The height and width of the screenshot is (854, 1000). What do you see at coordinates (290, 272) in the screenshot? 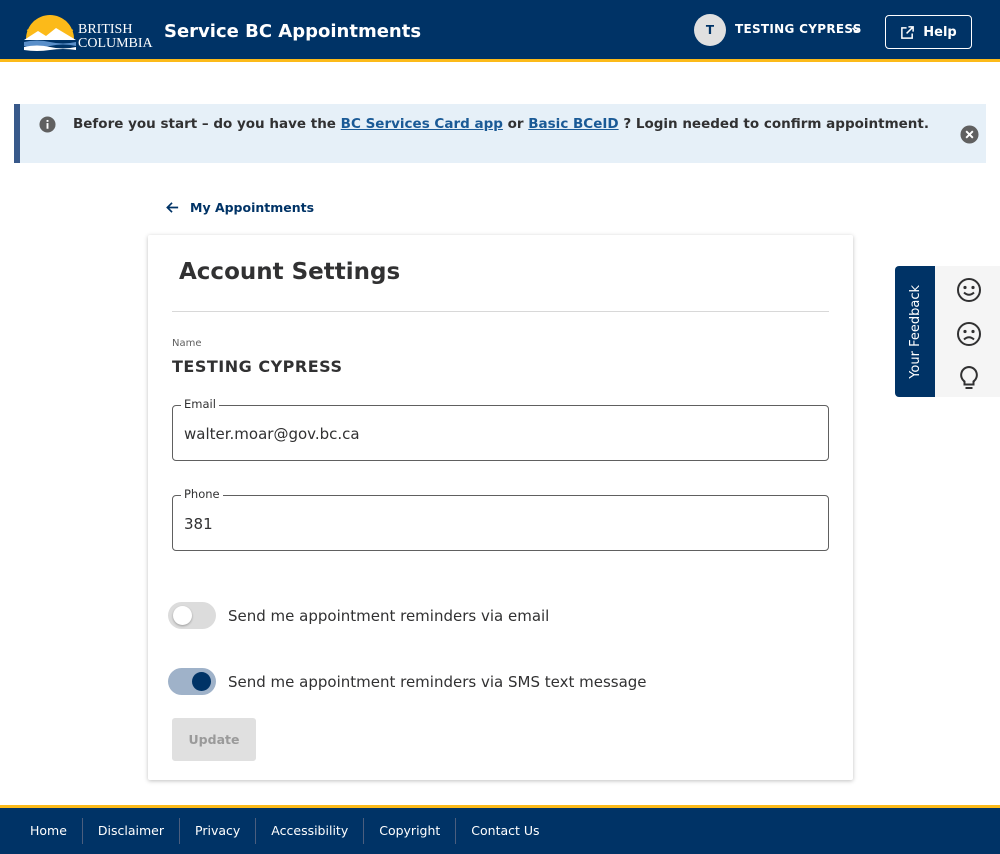
I see `page-title: Account Settings` at bounding box center [290, 272].